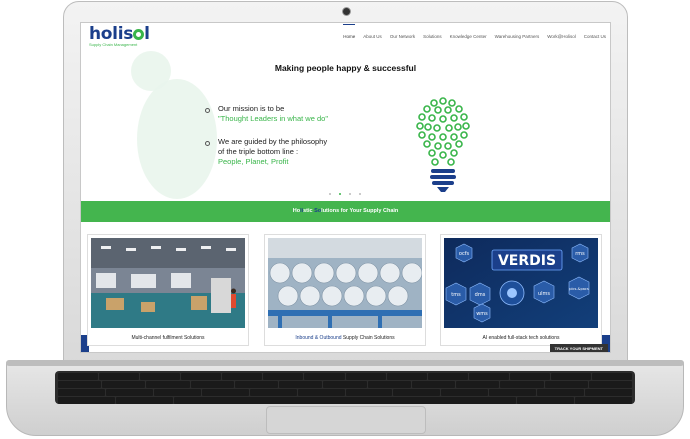 This screenshot has height=439, width=690. Describe the element at coordinates (251, 108) in the screenshot. I see `mission-line-1: Our mission is to be` at that location.